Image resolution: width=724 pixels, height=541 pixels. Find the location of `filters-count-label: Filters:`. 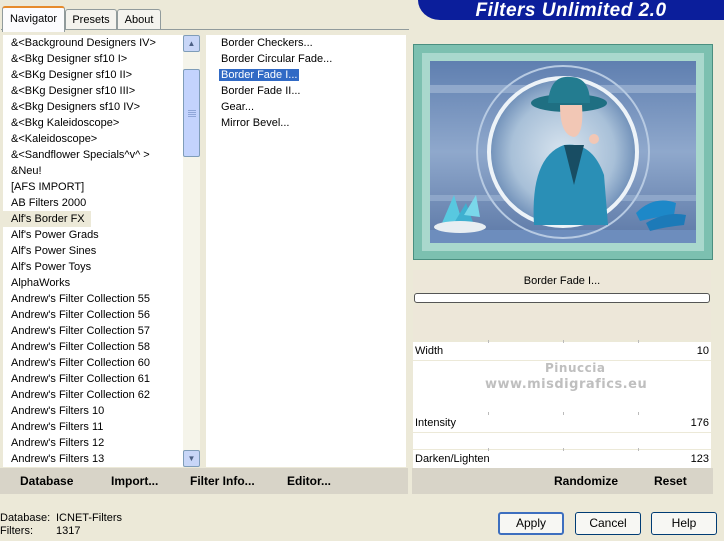

filters-count-label: Filters: is located at coordinates (16, 531).